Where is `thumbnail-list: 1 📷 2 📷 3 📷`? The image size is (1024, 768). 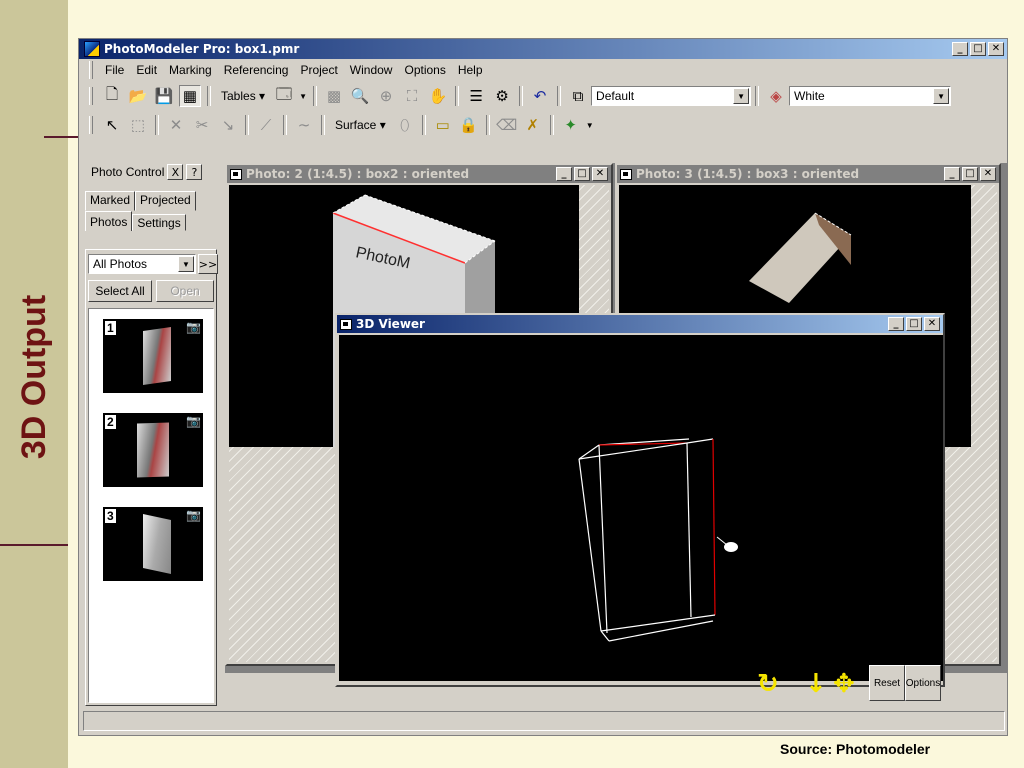 thumbnail-list: 1 📷 2 📷 3 📷 is located at coordinates (151, 505).